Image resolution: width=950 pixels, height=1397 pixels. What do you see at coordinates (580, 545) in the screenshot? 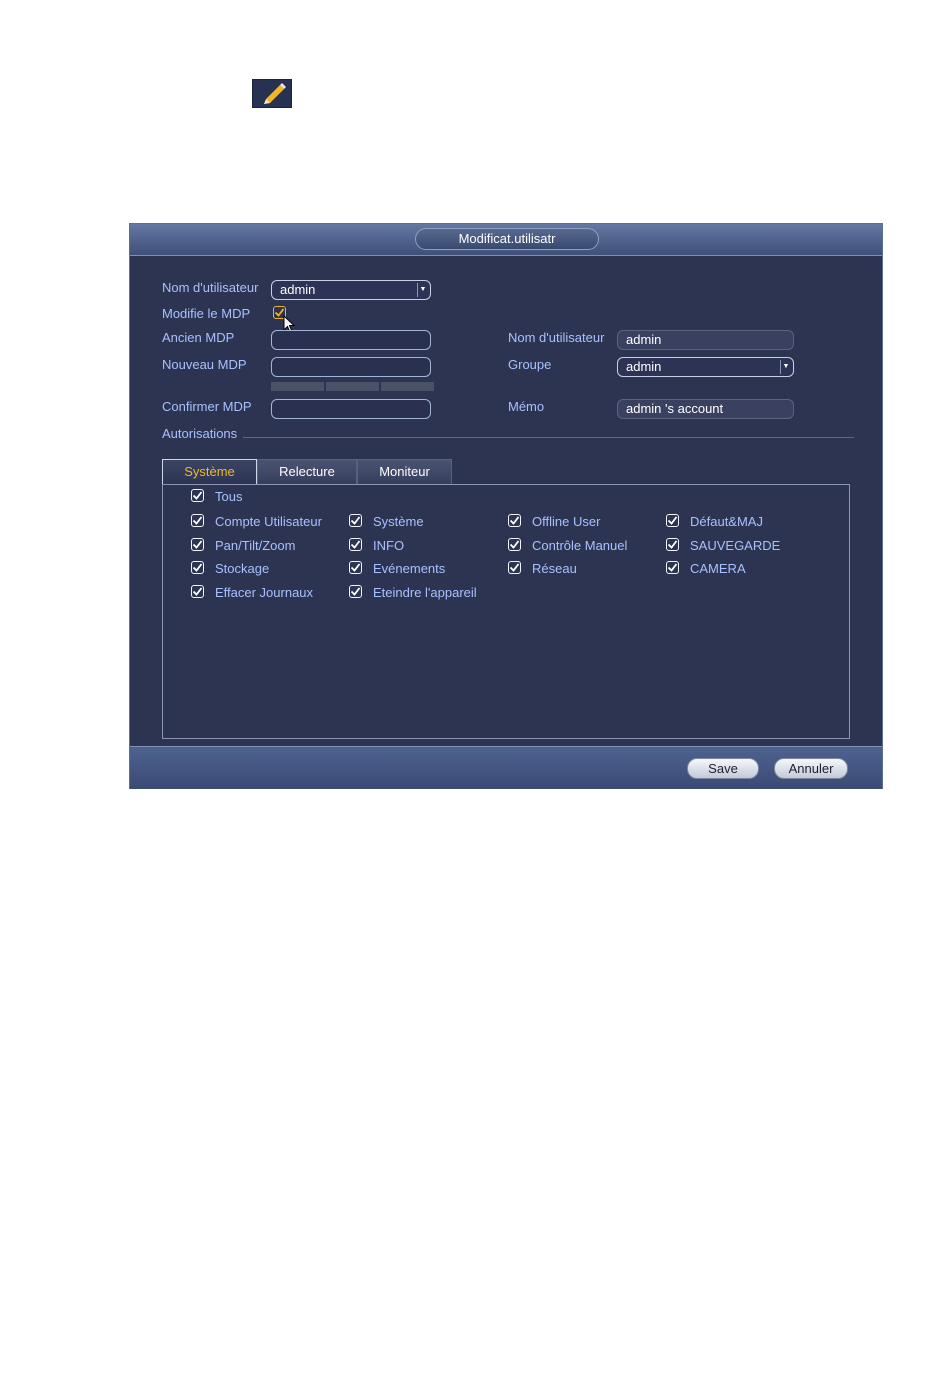
I see `permission-label: Contrôle Manuel` at bounding box center [580, 545].